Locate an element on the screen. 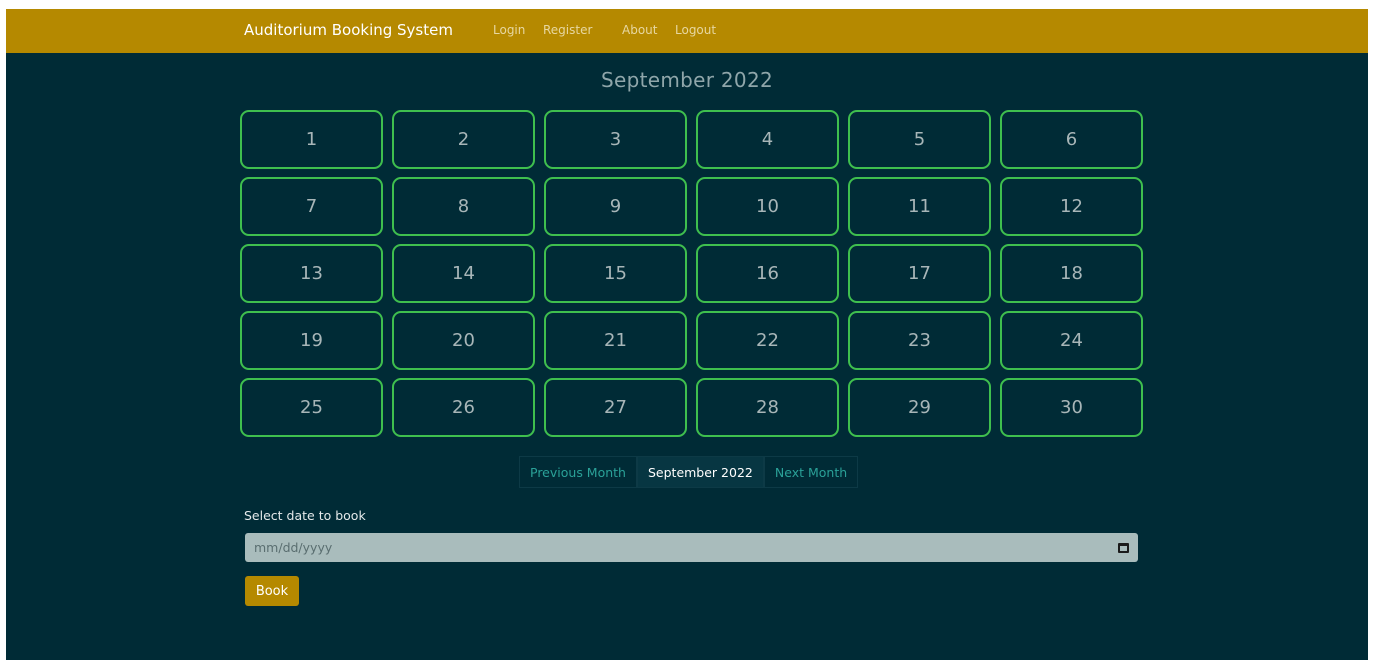 The image size is (1374, 660). calendar-day: 9 is located at coordinates (615, 206).